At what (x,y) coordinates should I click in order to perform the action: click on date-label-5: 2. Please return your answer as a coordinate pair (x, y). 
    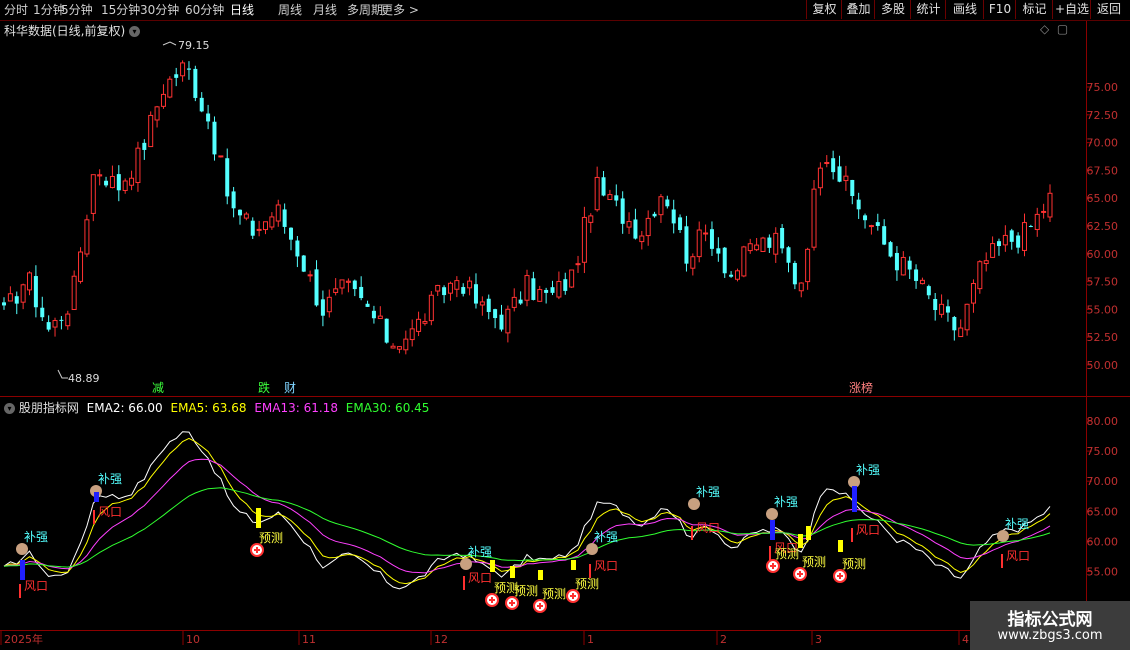
    Looking at the image, I should click on (723, 639).